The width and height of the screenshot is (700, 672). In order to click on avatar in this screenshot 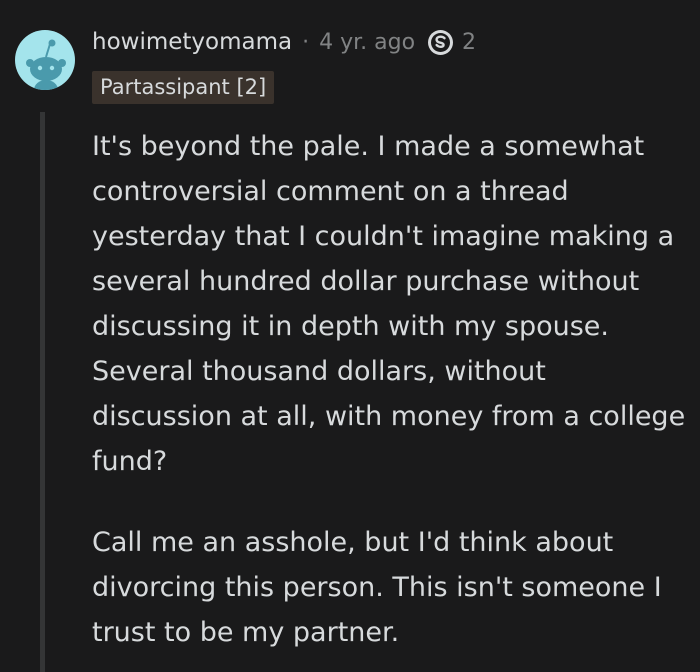, I will do `click(45, 60)`.